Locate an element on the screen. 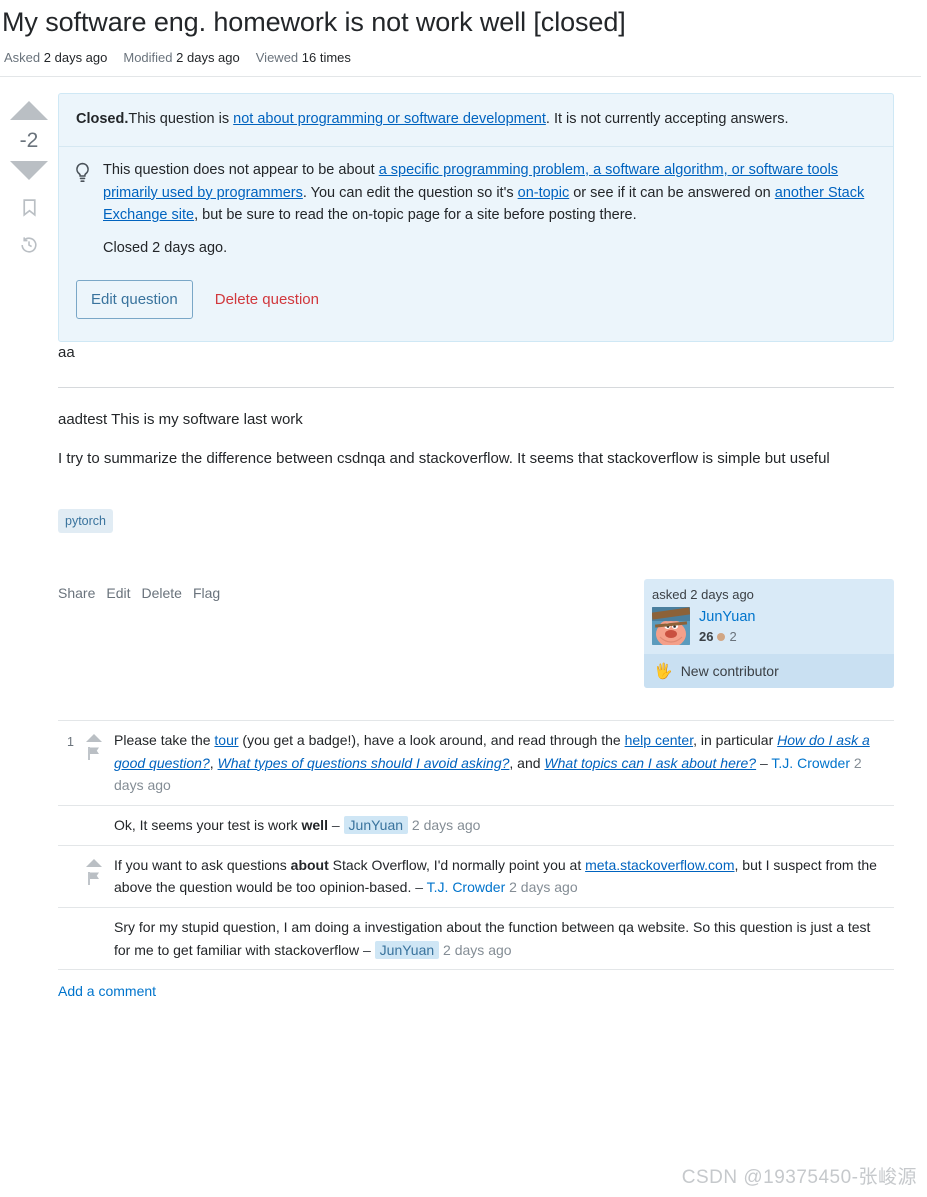 The height and width of the screenshot is (1197, 927). vote-sidebar: -2 is located at coordinates (29, 546).